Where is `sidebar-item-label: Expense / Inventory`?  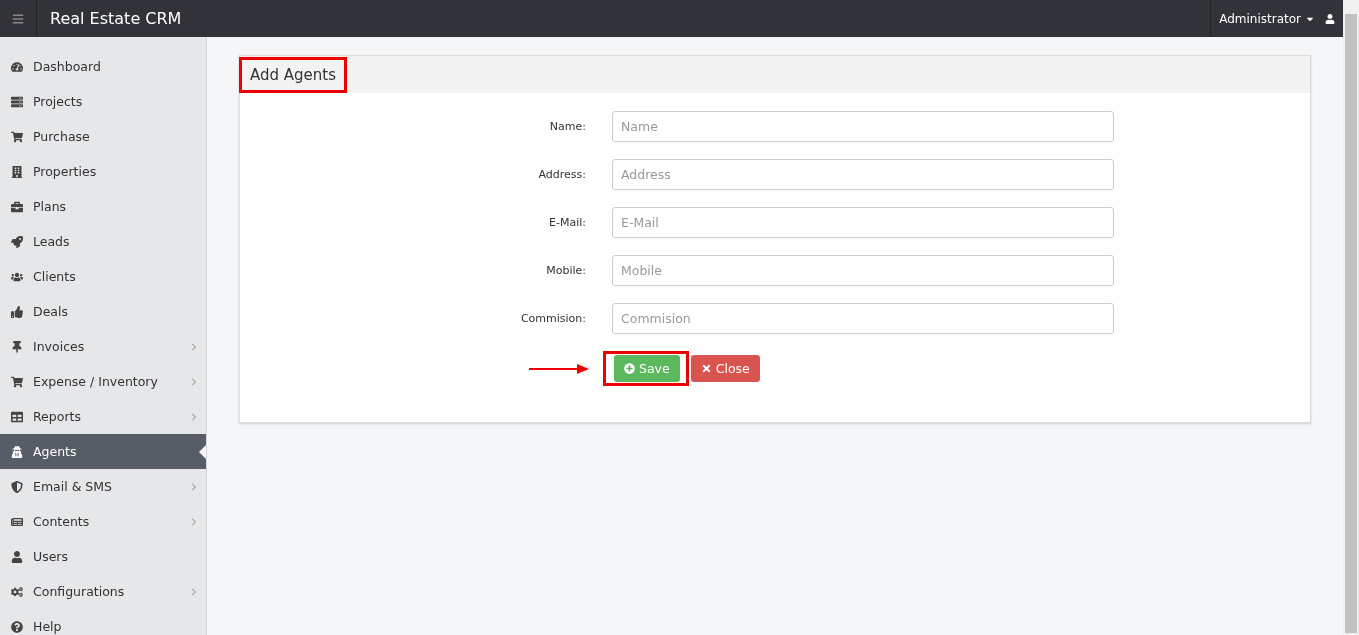
sidebar-item-label: Expense / Inventory is located at coordinates (96, 381).